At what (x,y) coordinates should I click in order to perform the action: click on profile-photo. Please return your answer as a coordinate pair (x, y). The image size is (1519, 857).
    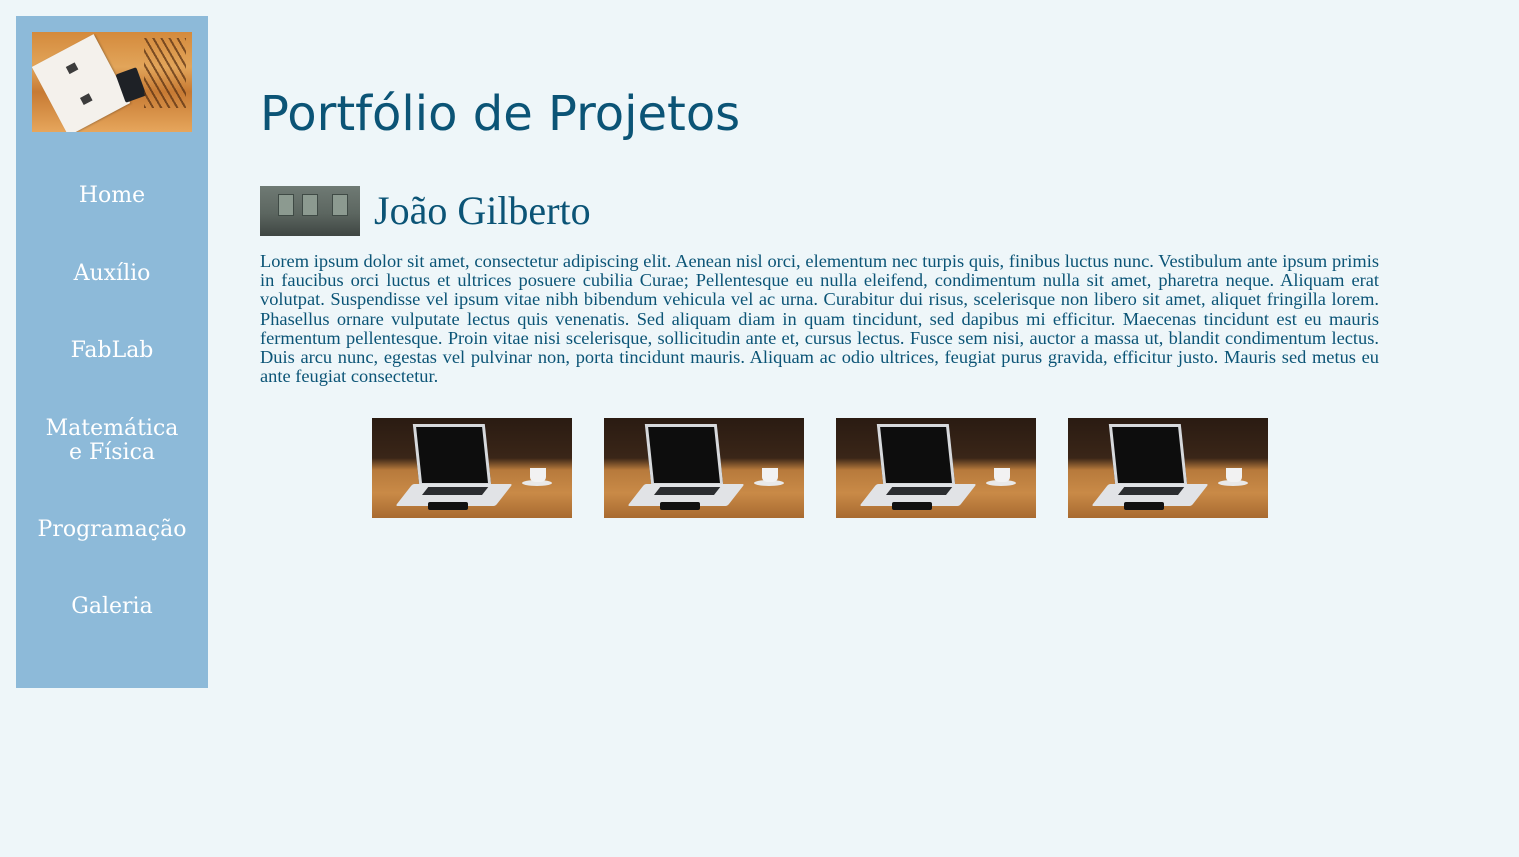
    Looking at the image, I should click on (310, 211).